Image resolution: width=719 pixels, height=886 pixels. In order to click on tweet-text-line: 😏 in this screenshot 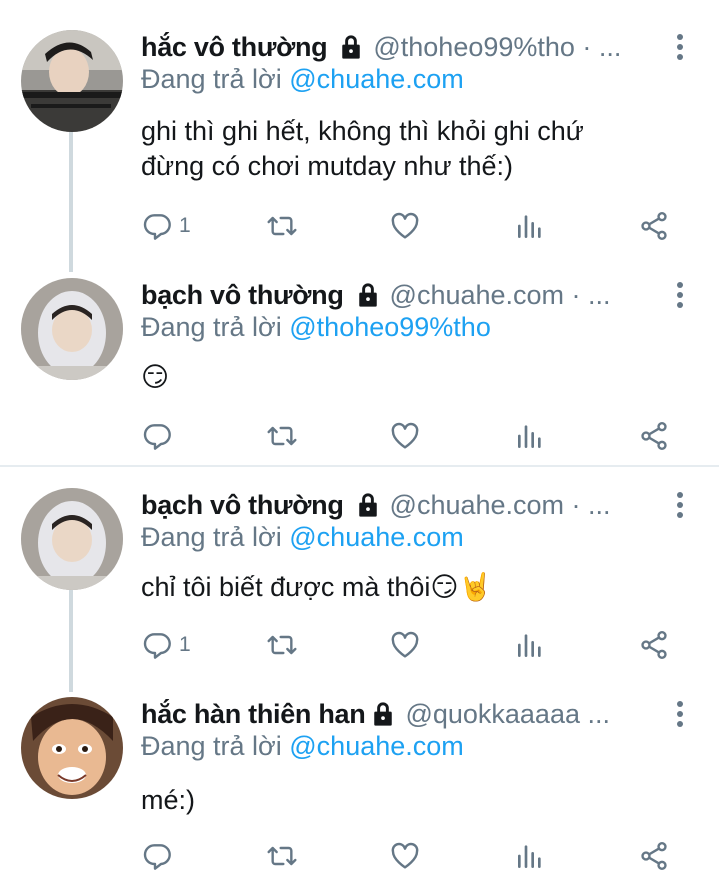, I will do `click(155, 377)`.